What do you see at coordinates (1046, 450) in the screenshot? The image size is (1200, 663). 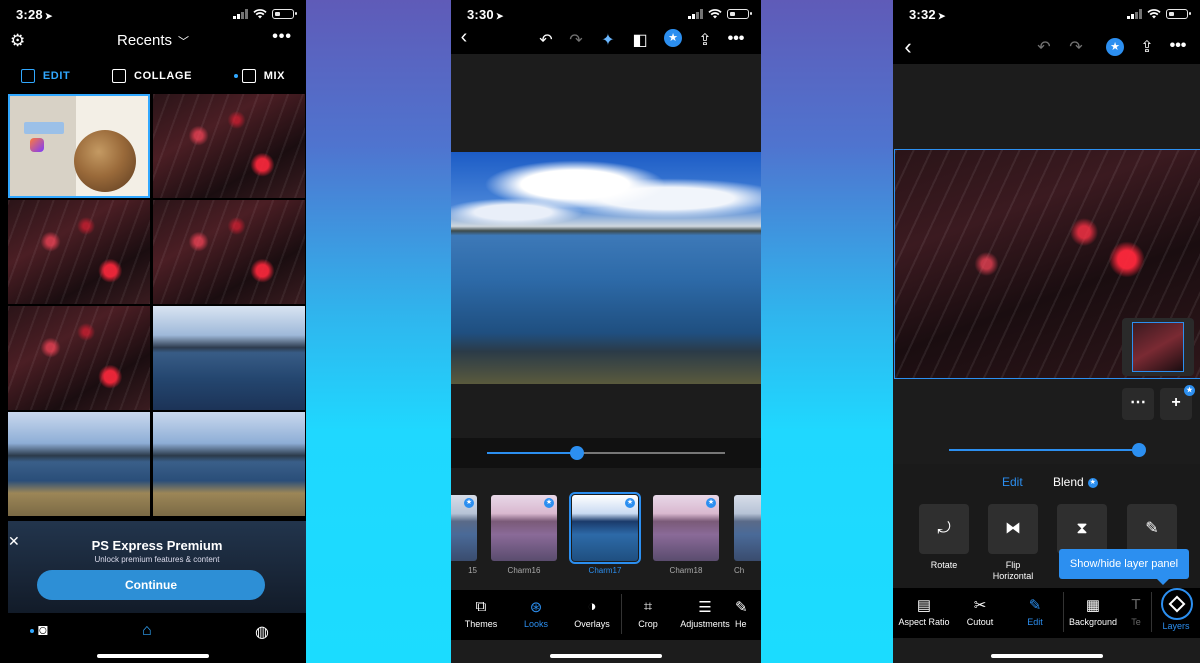 I see `opacity-slider` at bounding box center [1046, 450].